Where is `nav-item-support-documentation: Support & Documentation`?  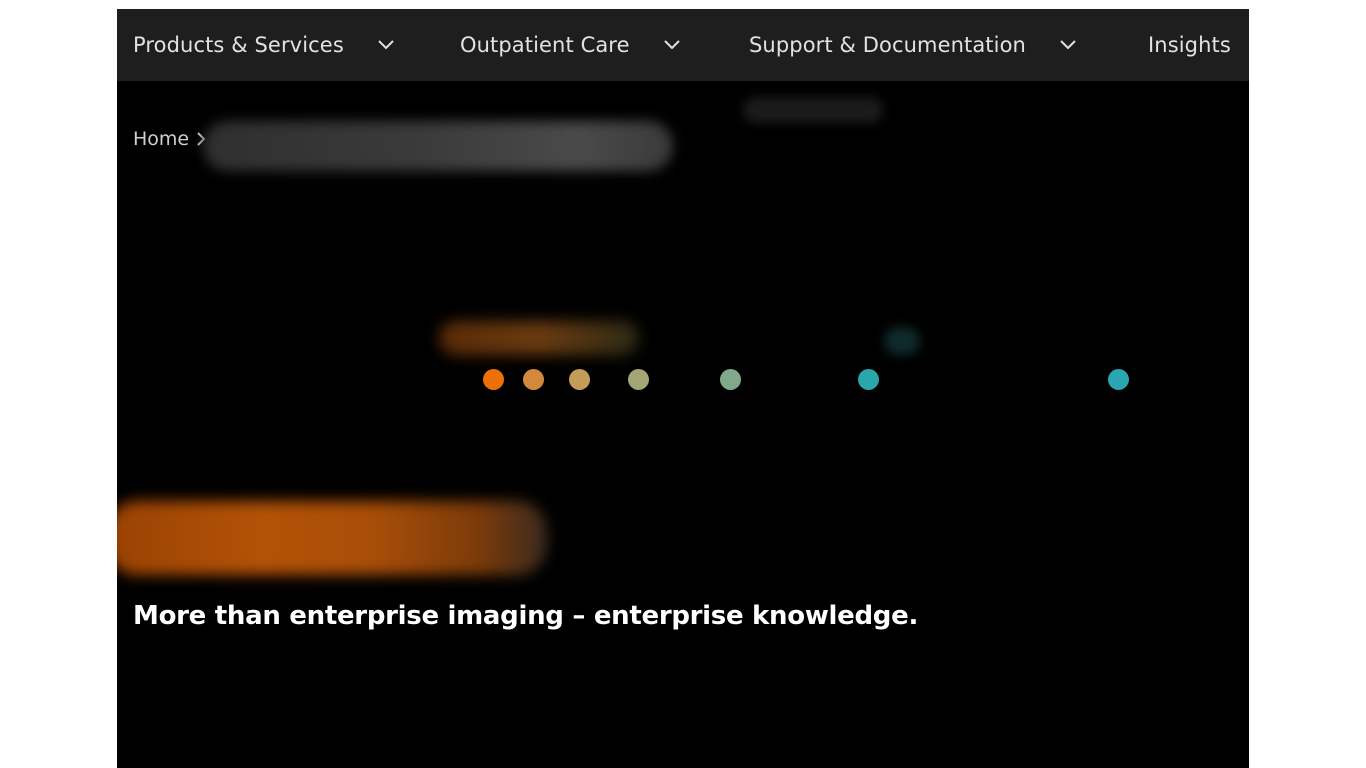
nav-item-support-documentation: Support & Documentation is located at coordinates (913, 45).